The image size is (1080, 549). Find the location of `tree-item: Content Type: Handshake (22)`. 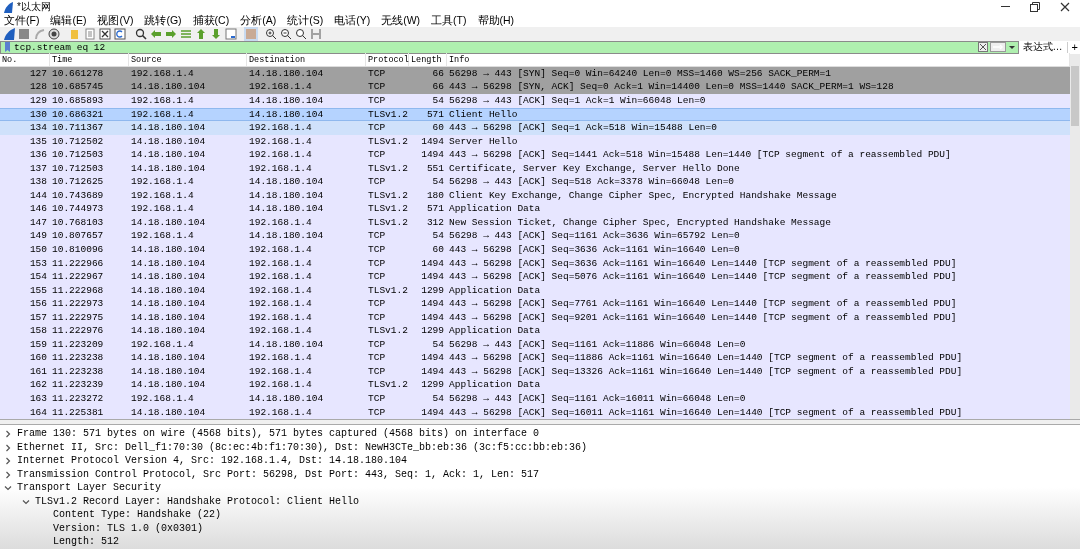

tree-item: Content Type: Handshake (22) is located at coordinates (137, 515).